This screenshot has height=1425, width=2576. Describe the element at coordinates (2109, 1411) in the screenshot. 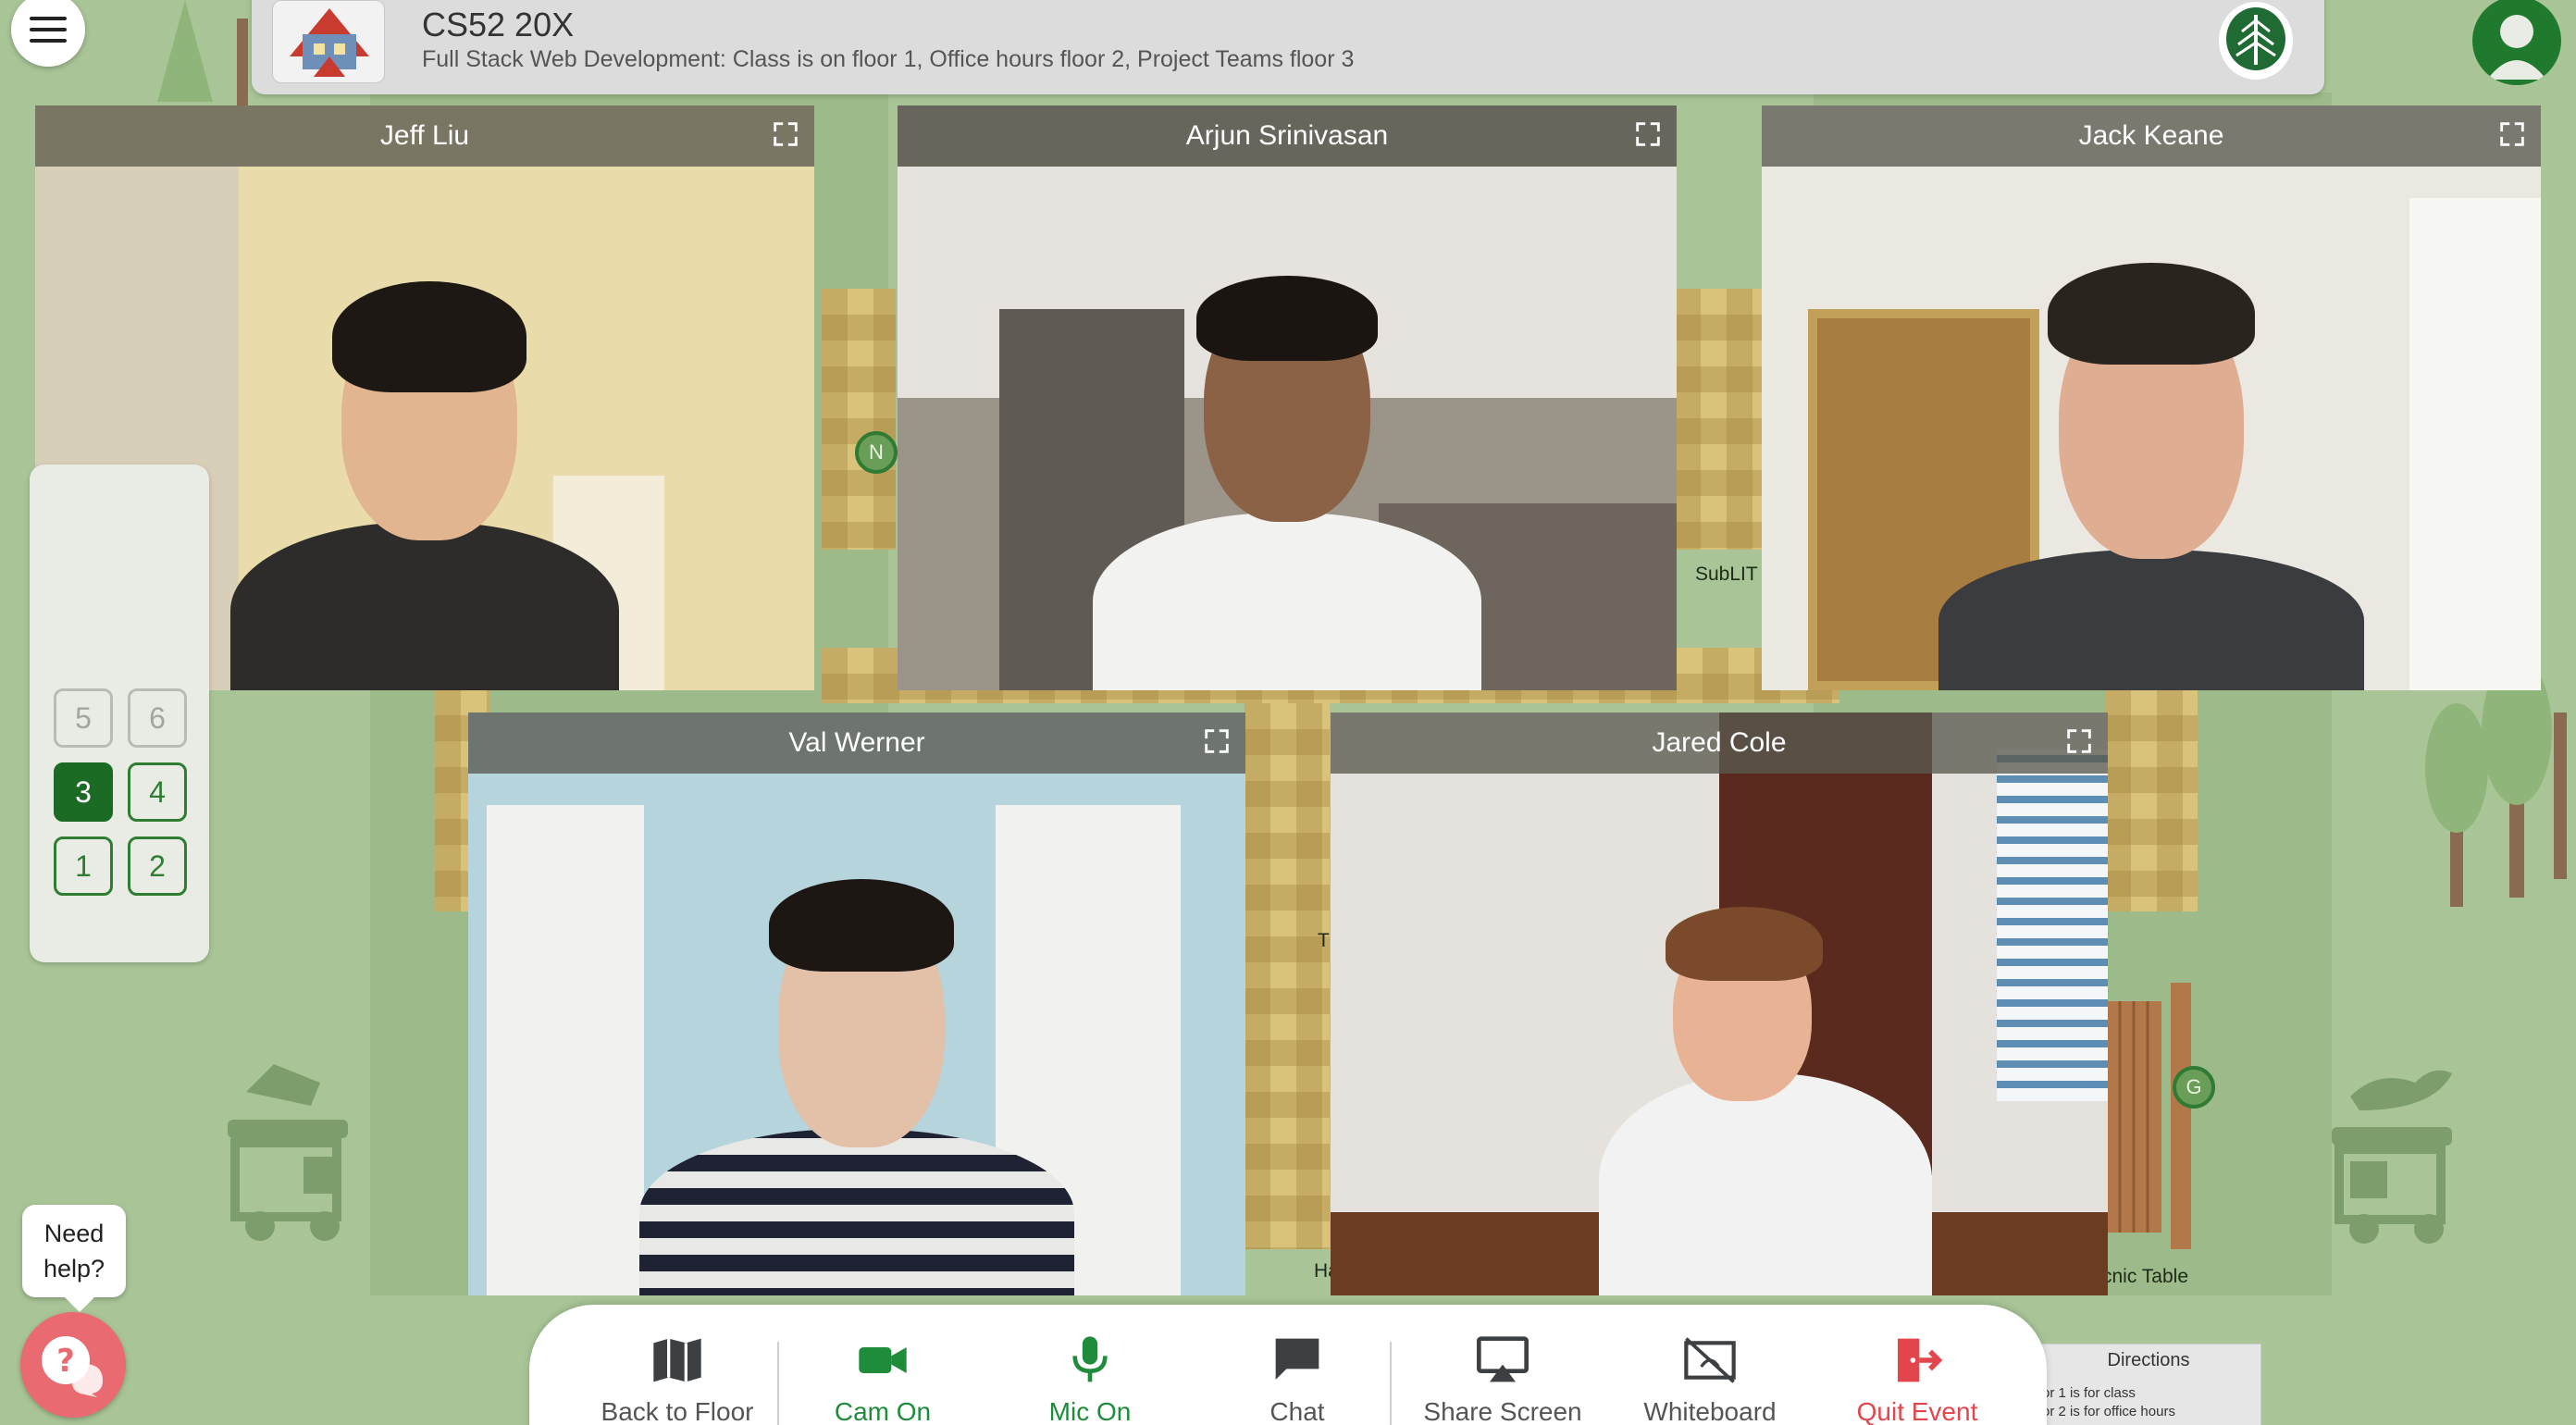

I see `directions-line: or 2 is for office hours` at that location.